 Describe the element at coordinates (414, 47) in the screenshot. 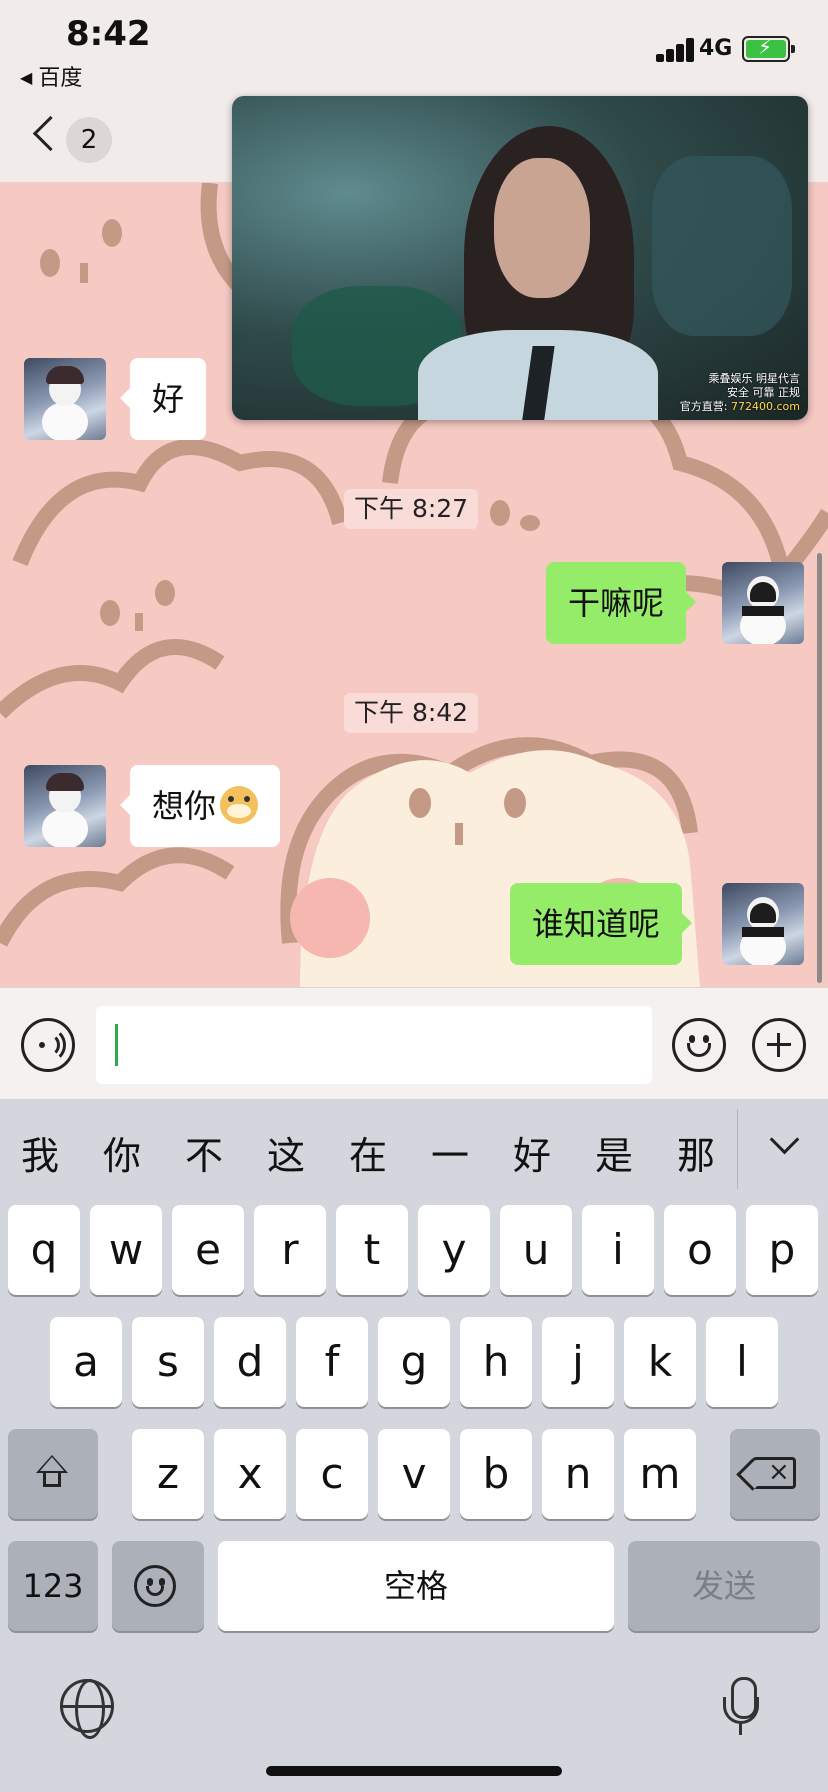

I see `status-bar: 8:42 ◀ 百度 4G ⚡` at that location.